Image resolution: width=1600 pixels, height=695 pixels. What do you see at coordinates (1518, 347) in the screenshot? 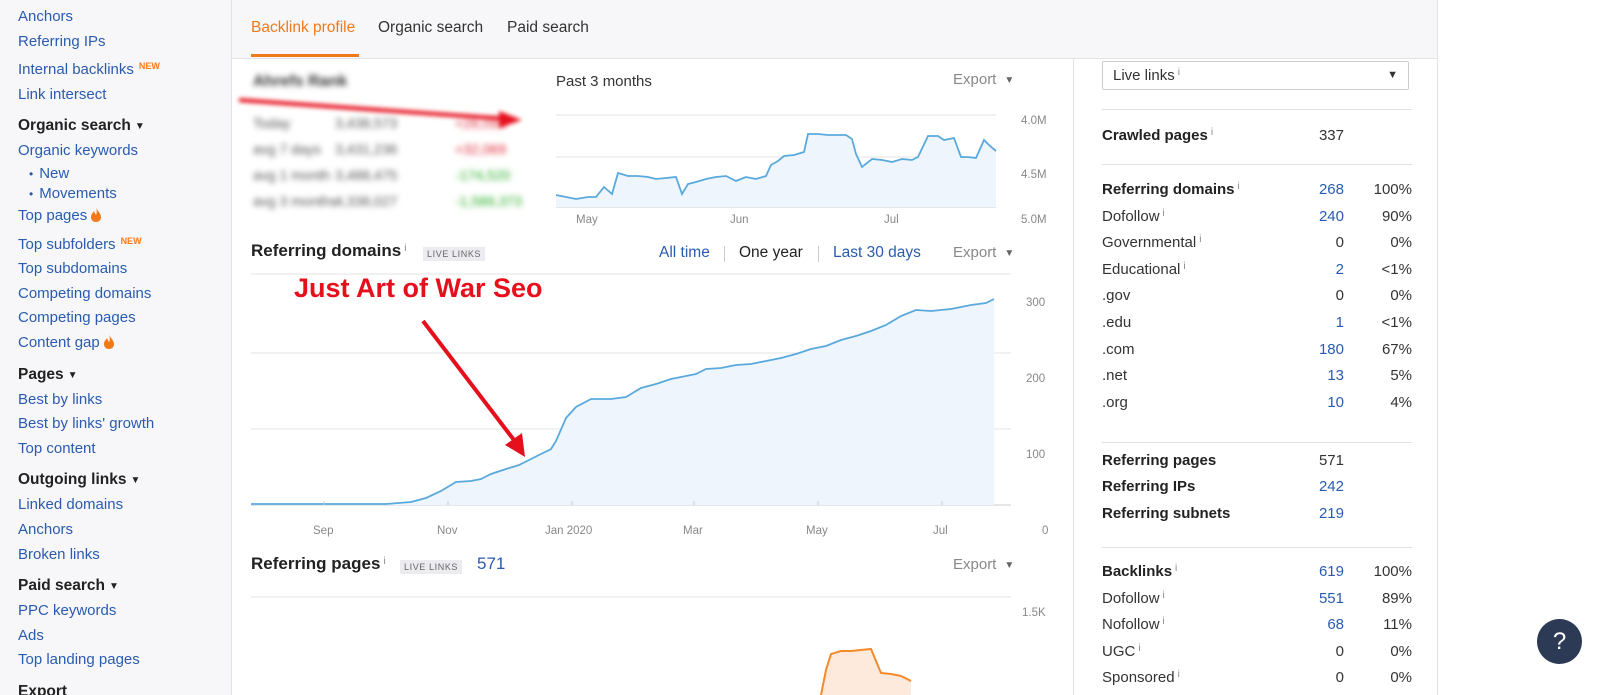
I see `right-margin` at bounding box center [1518, 347].